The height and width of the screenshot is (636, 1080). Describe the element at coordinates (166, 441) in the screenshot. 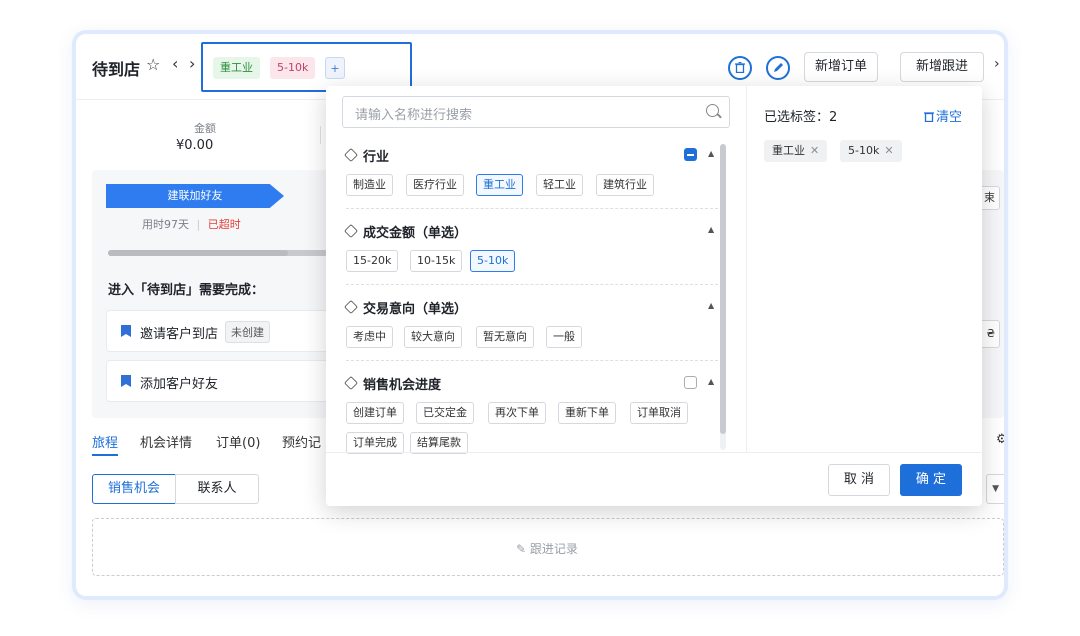

I see `tab-opportunity-detail: 机会详情` at that location.